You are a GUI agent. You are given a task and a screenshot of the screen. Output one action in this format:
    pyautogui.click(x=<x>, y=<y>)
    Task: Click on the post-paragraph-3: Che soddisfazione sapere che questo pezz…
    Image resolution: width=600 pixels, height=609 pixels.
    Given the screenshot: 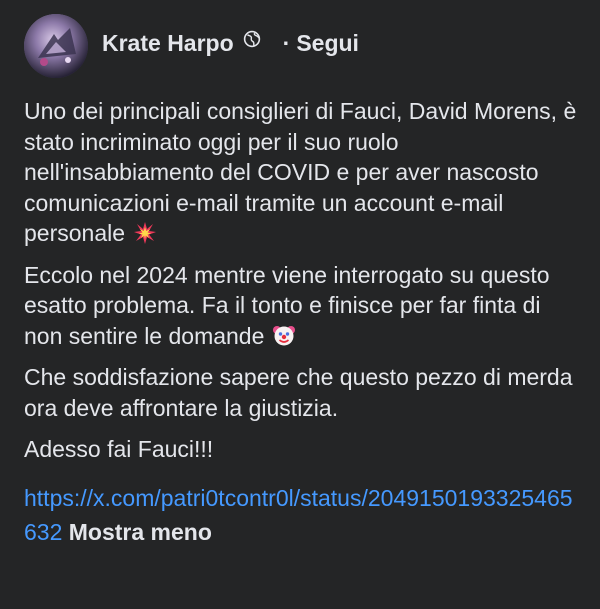 What is the action you would take?
    pyautogui.click(x=298, y=392)
    